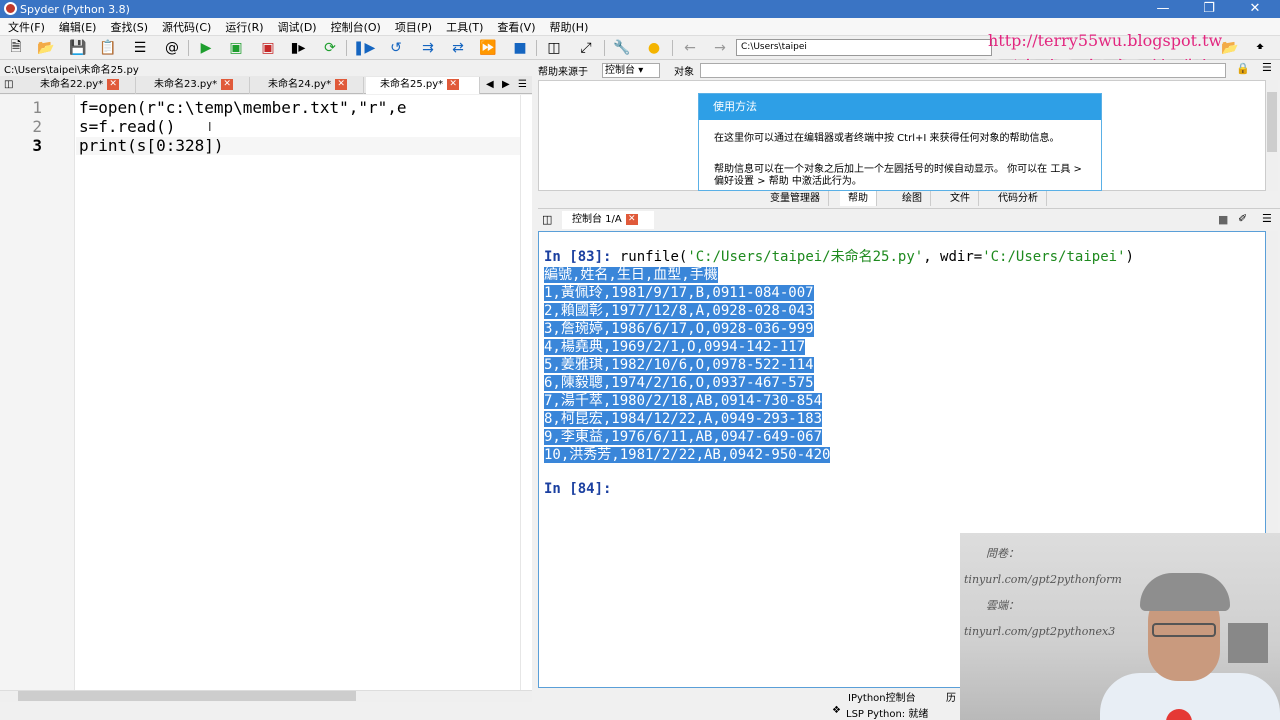 The height and width of the screenshot is (720, 1280). What do you see at coordinates (516, 27) in the screenshot?
I see `menu-view: 查看(V)` at bounding box center [516, 27].